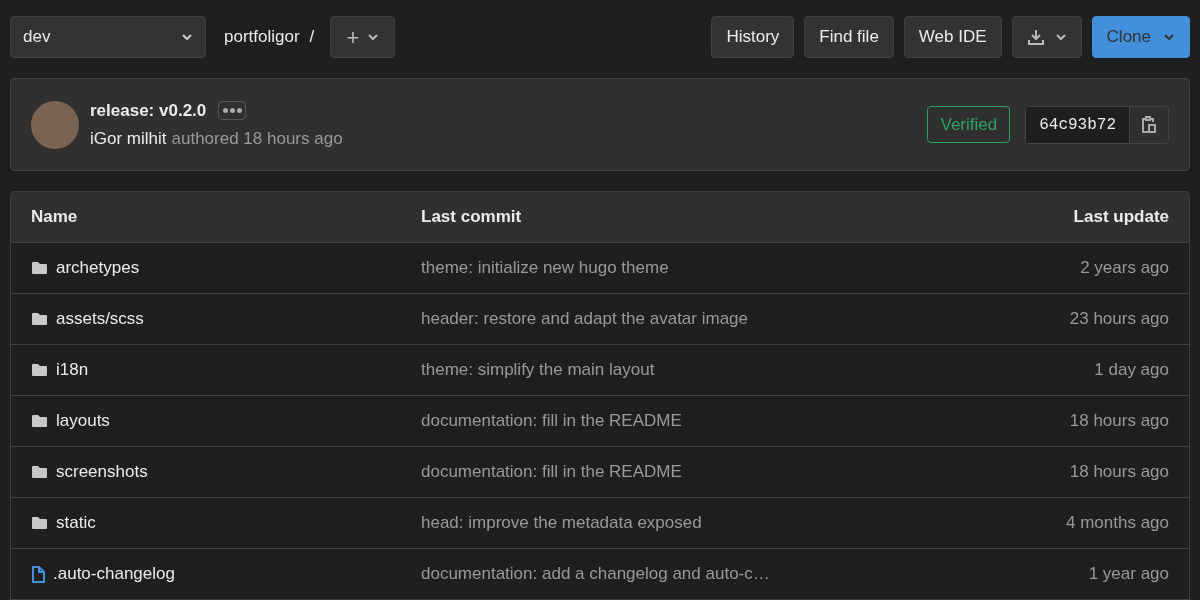 The image size is (1200, 600). Describe the element at coordinates (472, 217) in the screenshot. I see `column-header: Last commit` at that location.